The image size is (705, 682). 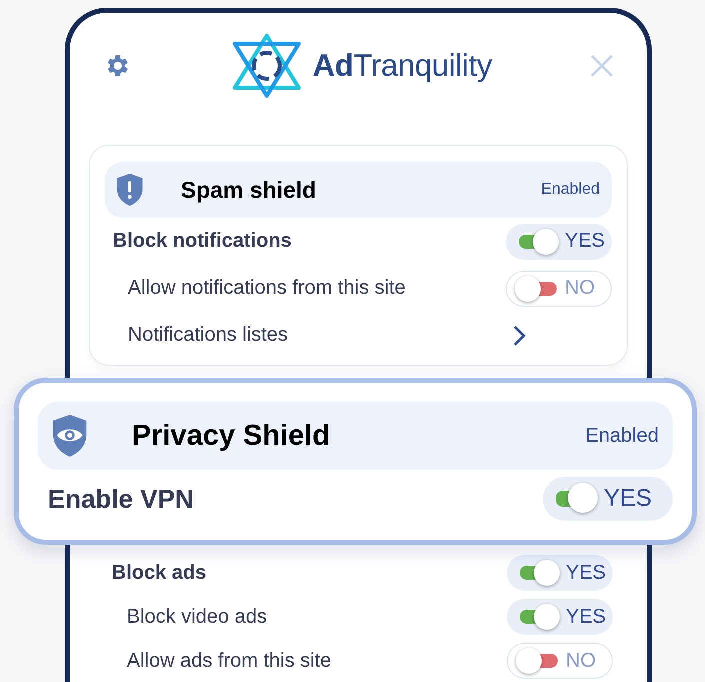 I want to click on section-title: Privacy Shield, so click(x=232, y=436).